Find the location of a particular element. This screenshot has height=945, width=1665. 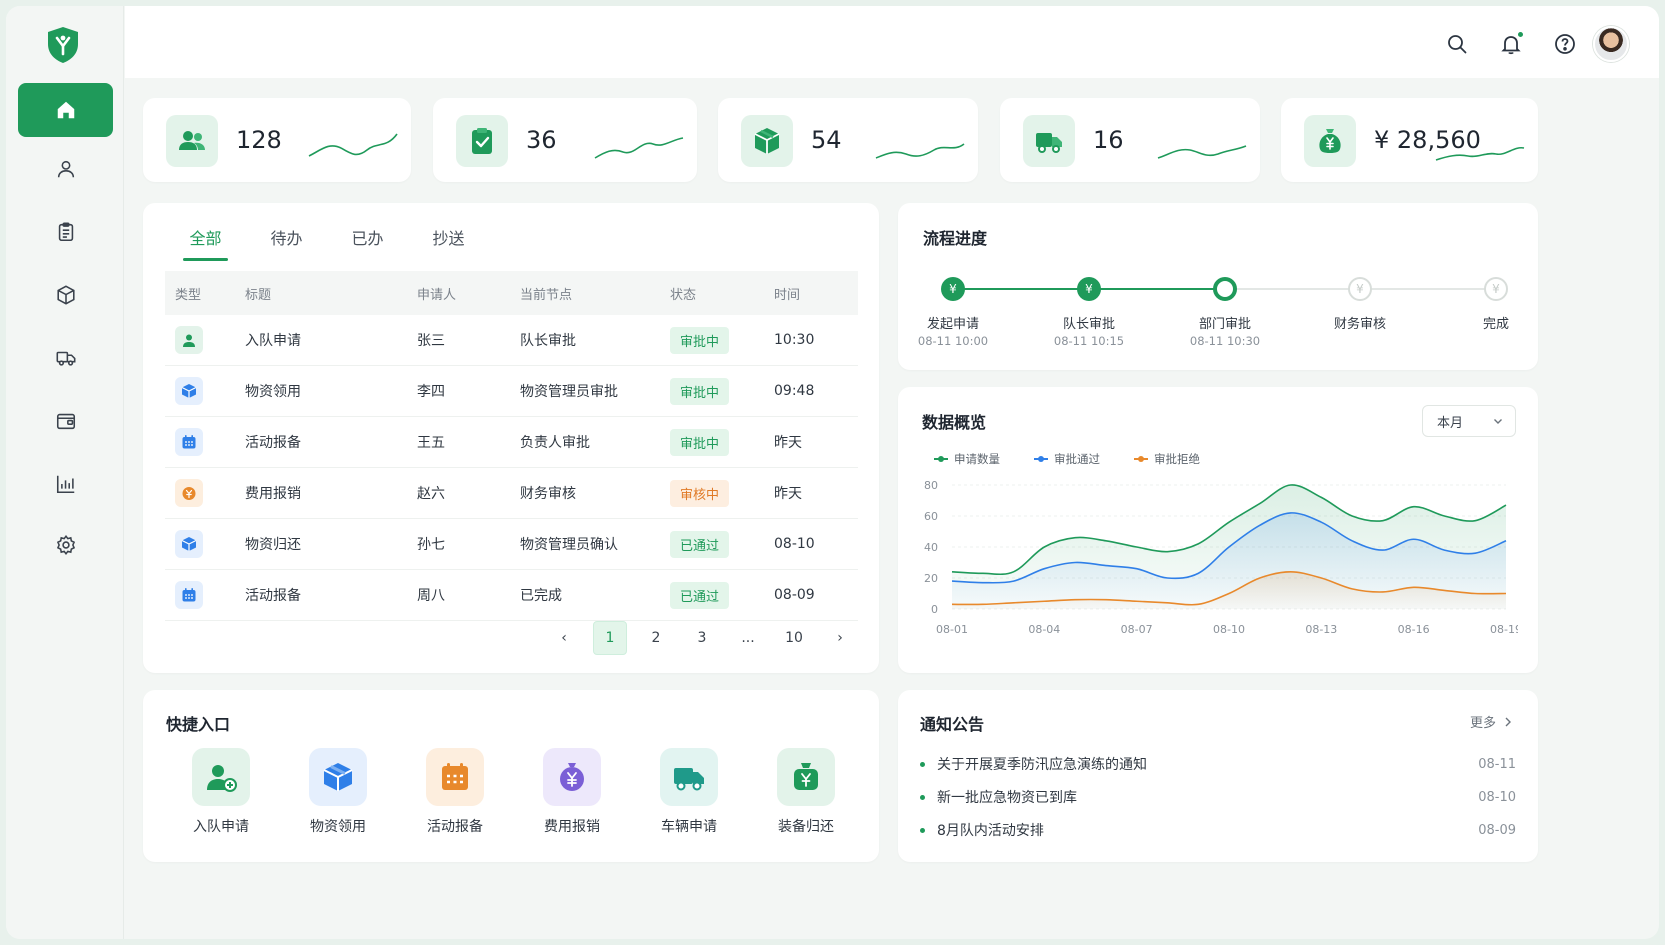

cell-status: 已通过 is located at coordinates (722, 544).